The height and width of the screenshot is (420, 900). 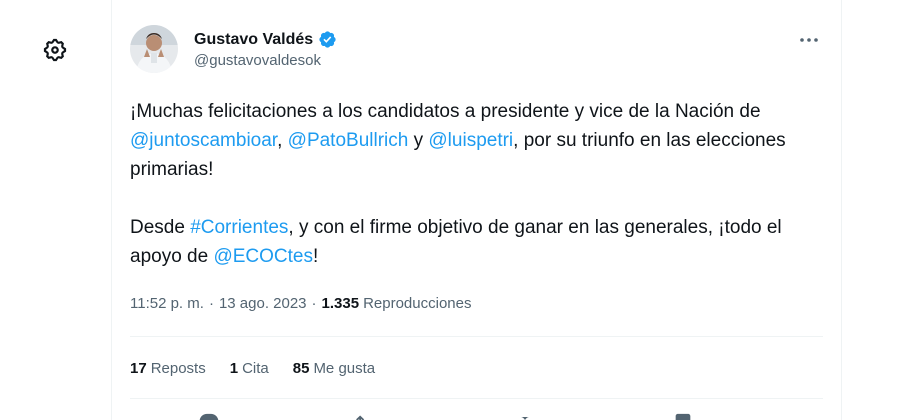 I want to click on tweet-text-segment: ,, so click(x=282, y=140).